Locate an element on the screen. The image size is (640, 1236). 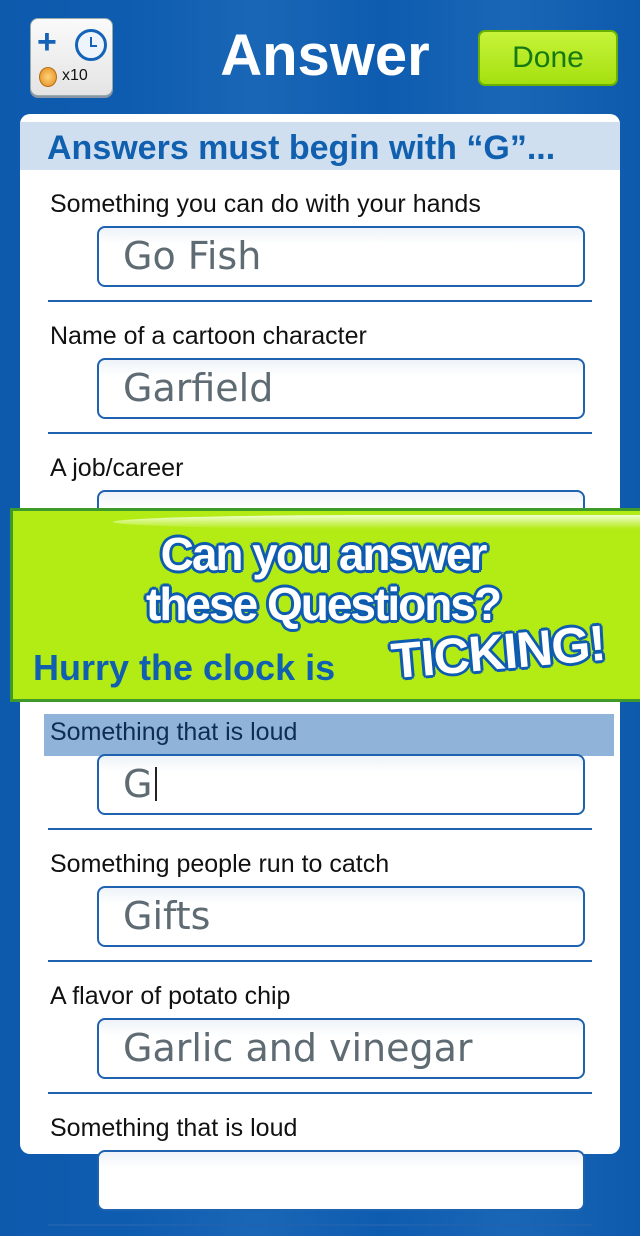
answer-value: Garfield is located at coordinates (198, 388).